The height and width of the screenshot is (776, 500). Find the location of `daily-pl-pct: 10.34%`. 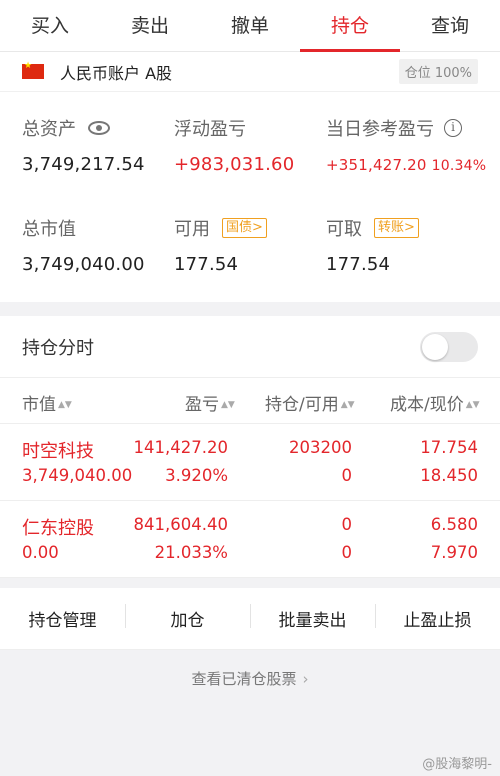

daily-pl-pct: 10.34% is located at coordinates (459, 166).